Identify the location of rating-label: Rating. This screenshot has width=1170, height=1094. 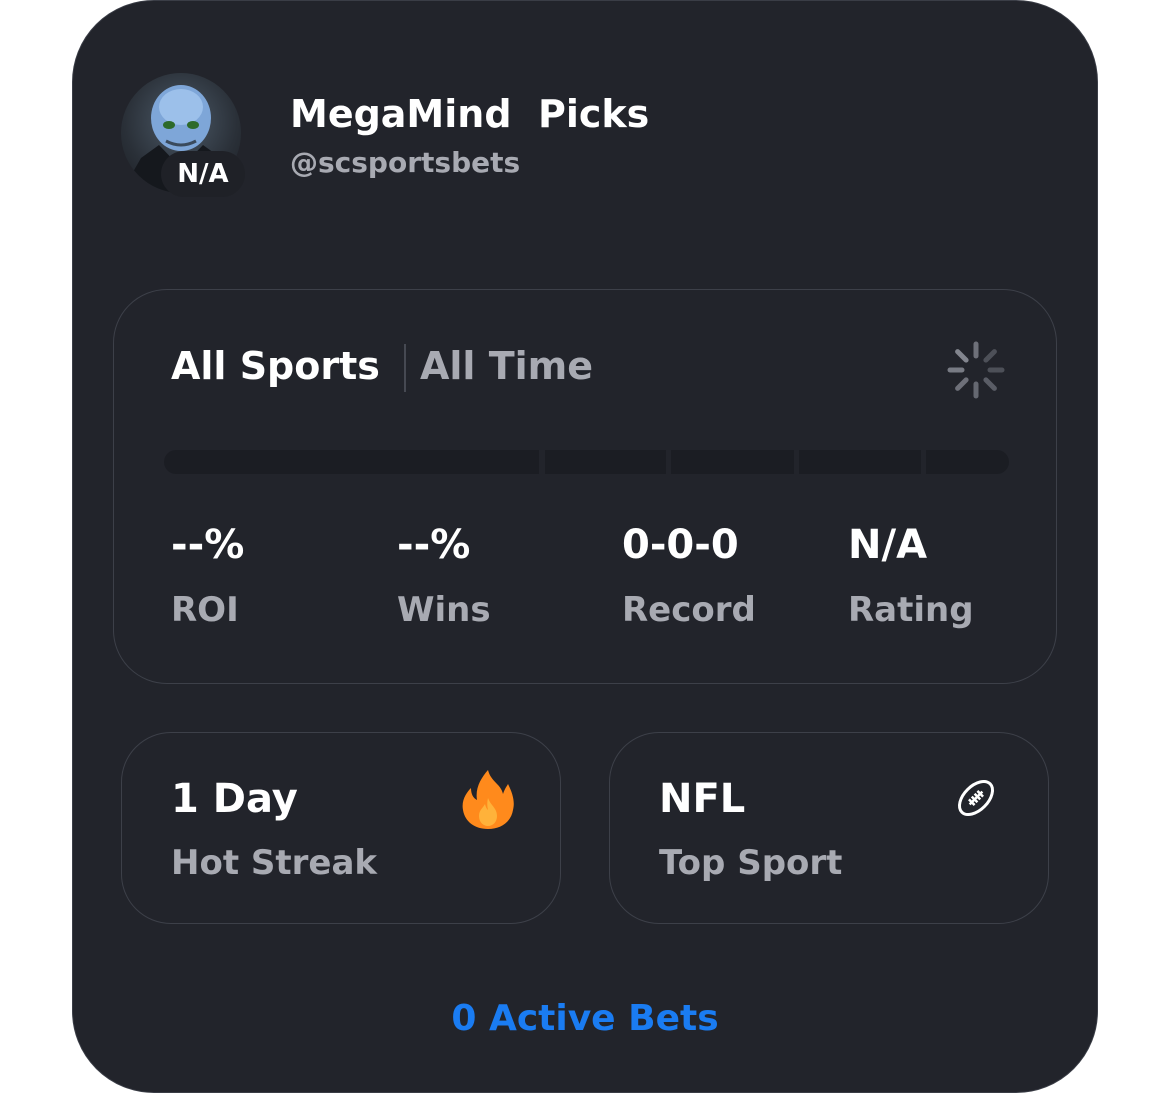
(911, 610).